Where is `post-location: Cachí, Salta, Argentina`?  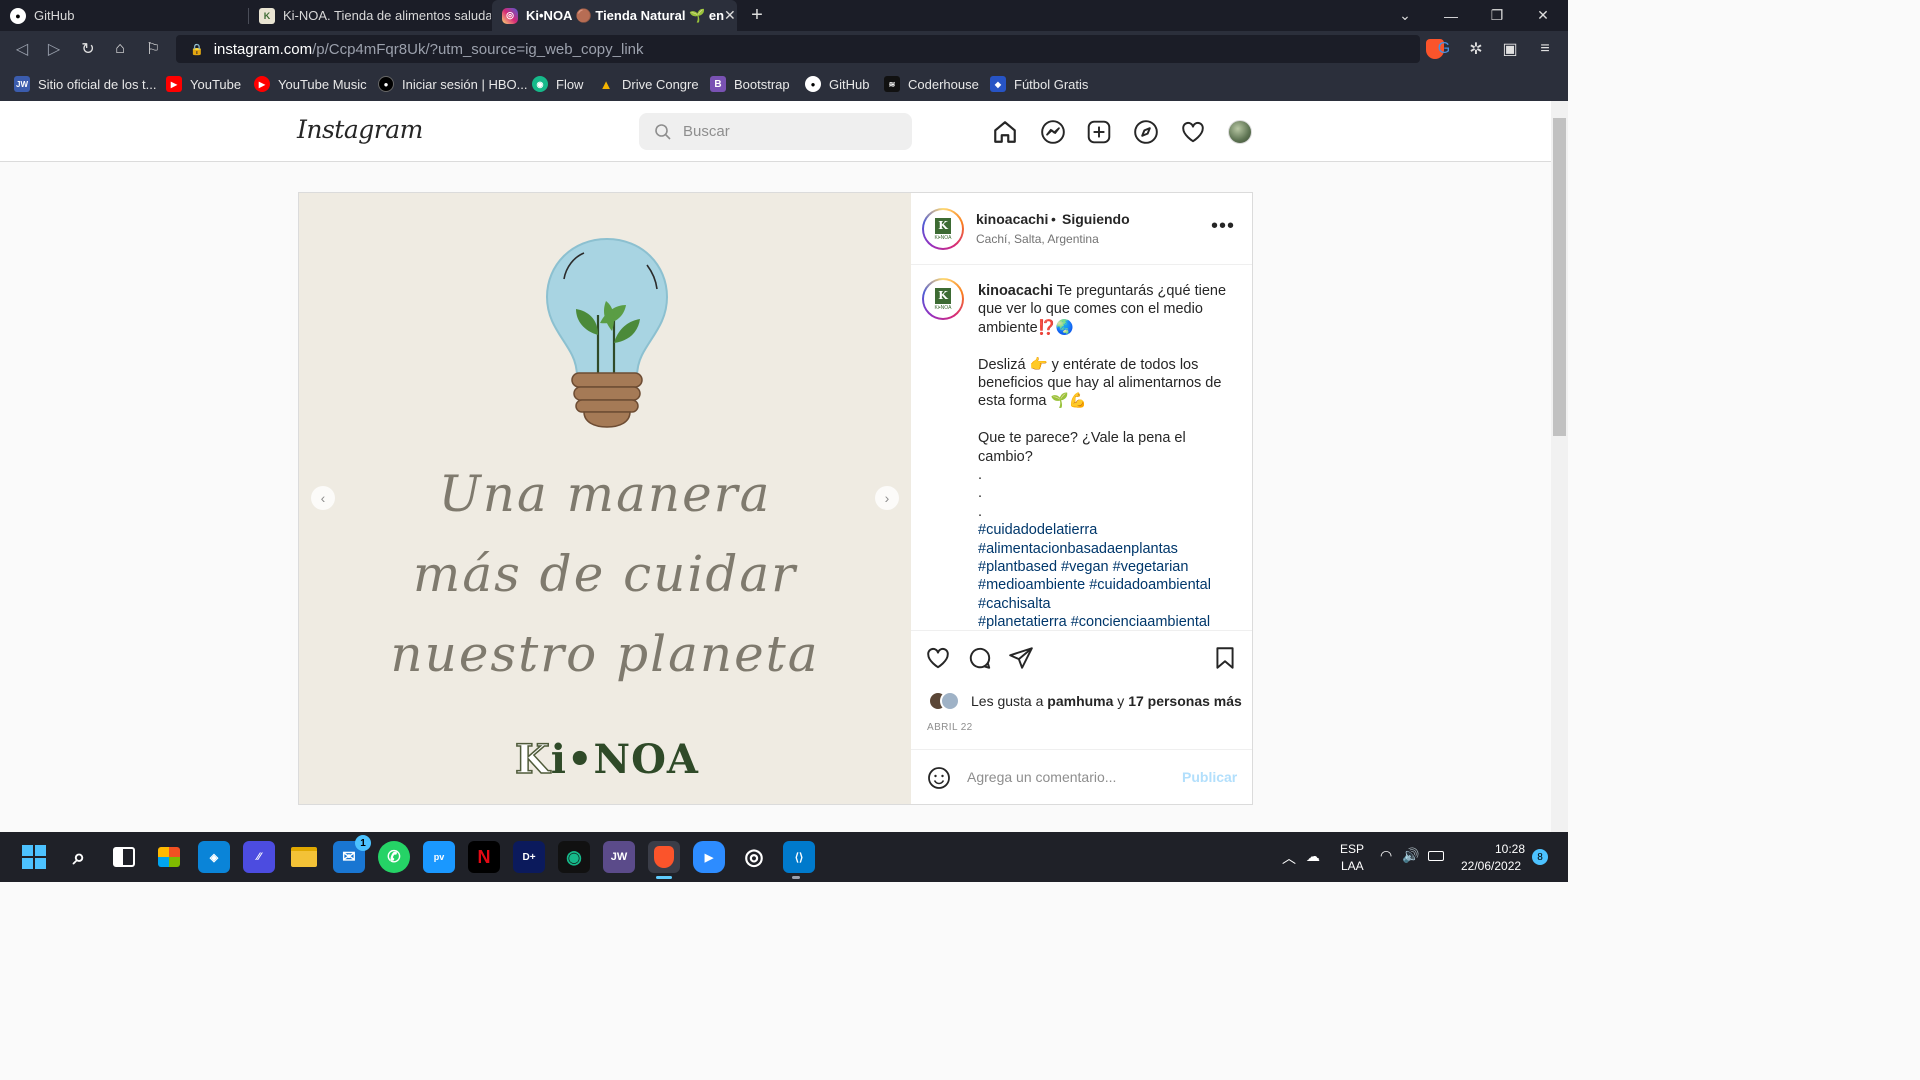
post-location: Cachí, Salta, Argentina is located at coordinates (1037, 239).